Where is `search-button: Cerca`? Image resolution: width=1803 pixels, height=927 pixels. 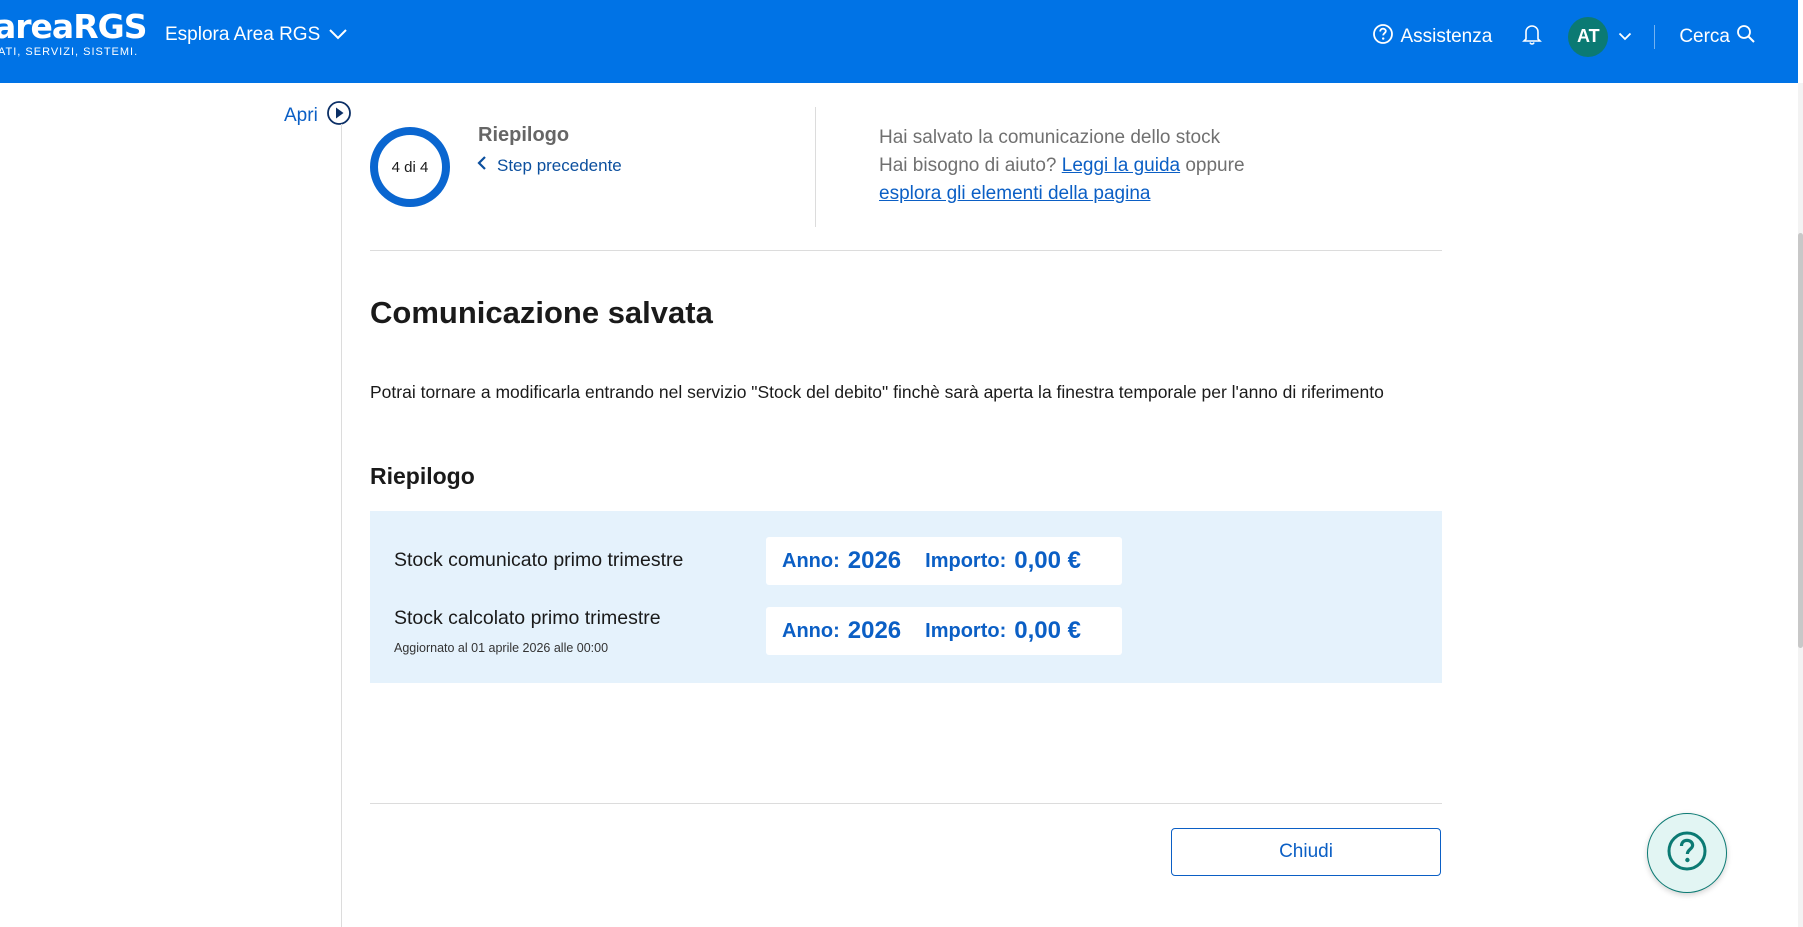 search-button: Cerca is located at coordinates (1717, 37).